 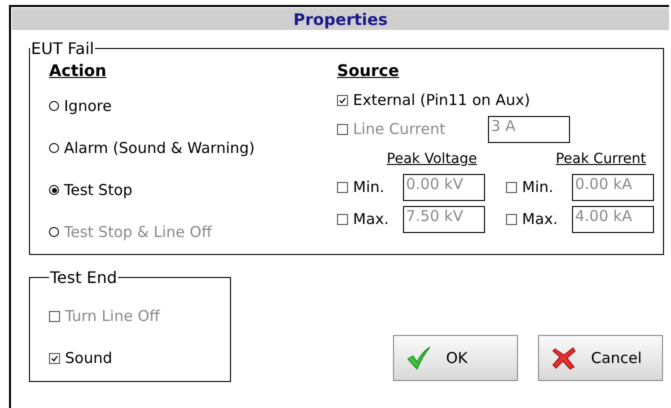 What do you see at coordinates (78, 71) in the screenshot?
I see `section-heading: Action` at bounding box center [78, 71].